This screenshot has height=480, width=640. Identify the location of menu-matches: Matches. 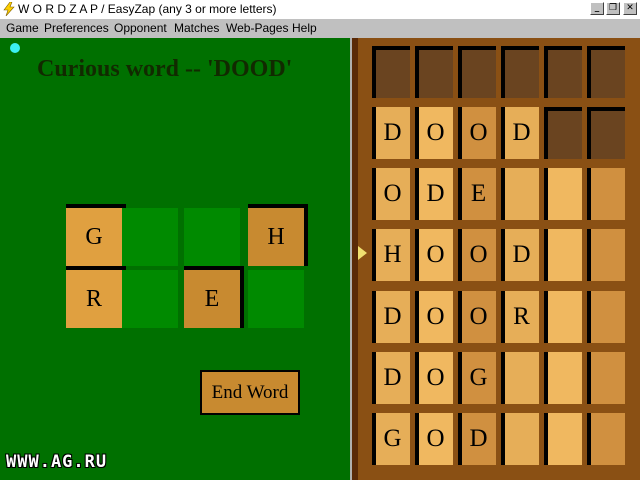
(196, 28).